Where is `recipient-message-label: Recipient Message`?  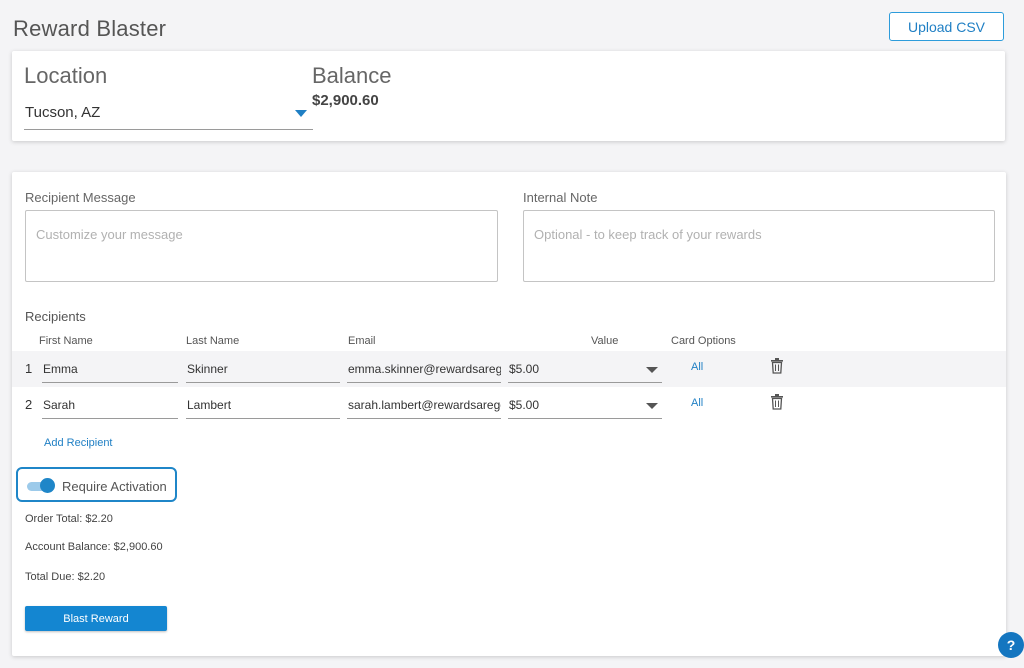 recipient-message-label: Recipient Message is located at coordinates (80, 197).